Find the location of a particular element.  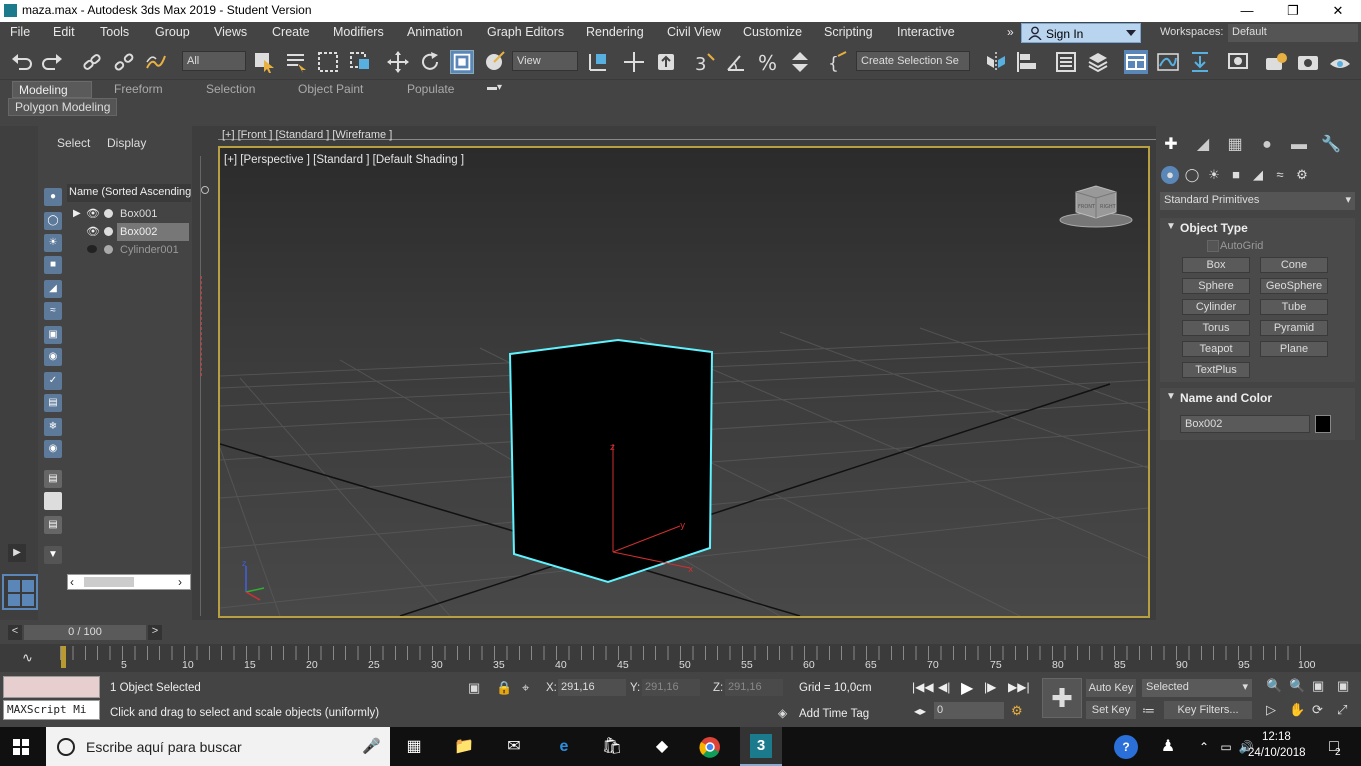

tube-button: Tube is located at coordinates (1294, 307).